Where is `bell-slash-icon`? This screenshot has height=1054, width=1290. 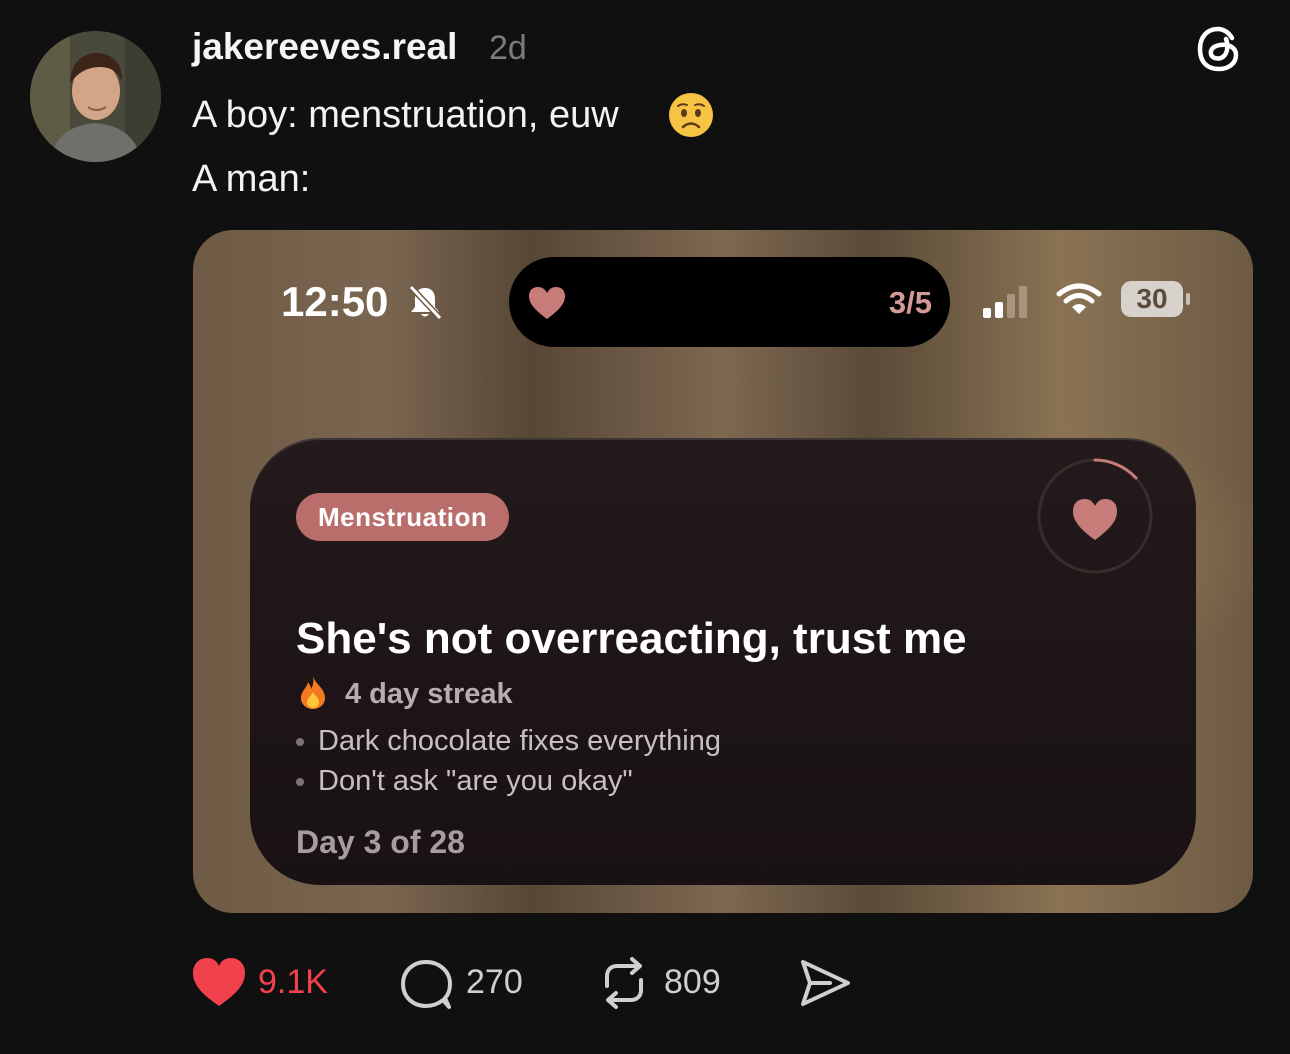 bell-slash-icon is located at coordinates (425, 302).